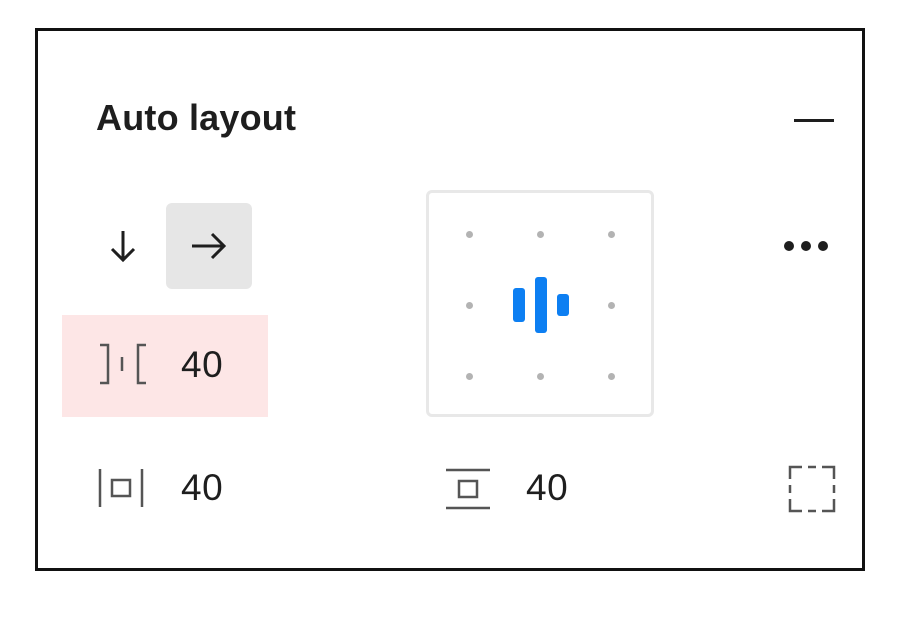 The height and width of the screenshot is (618, 904). What do you see at coordinates (812, 246) in the screenshot?
I see `more-options-button` at bounding box center [812, 246].